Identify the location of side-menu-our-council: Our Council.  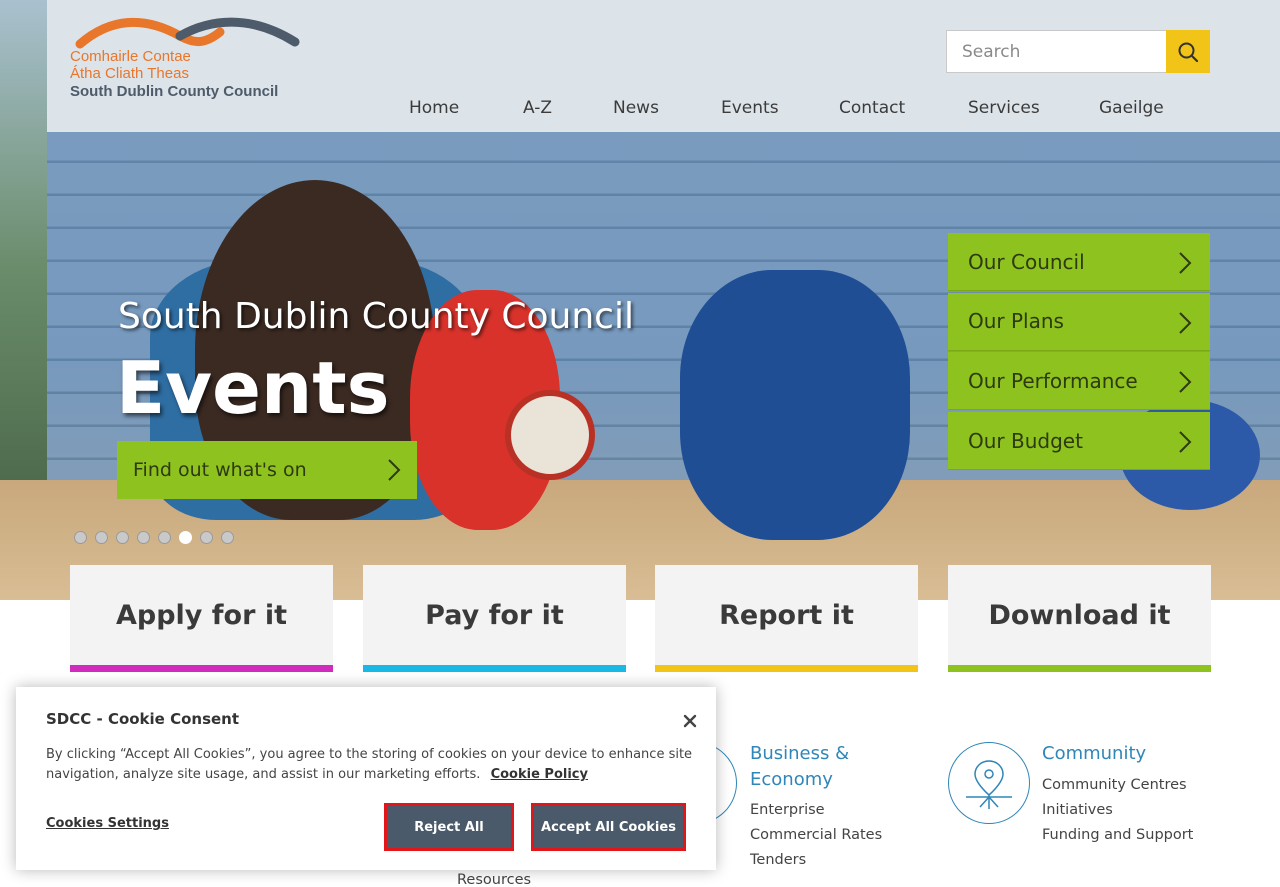
(1079, 262).